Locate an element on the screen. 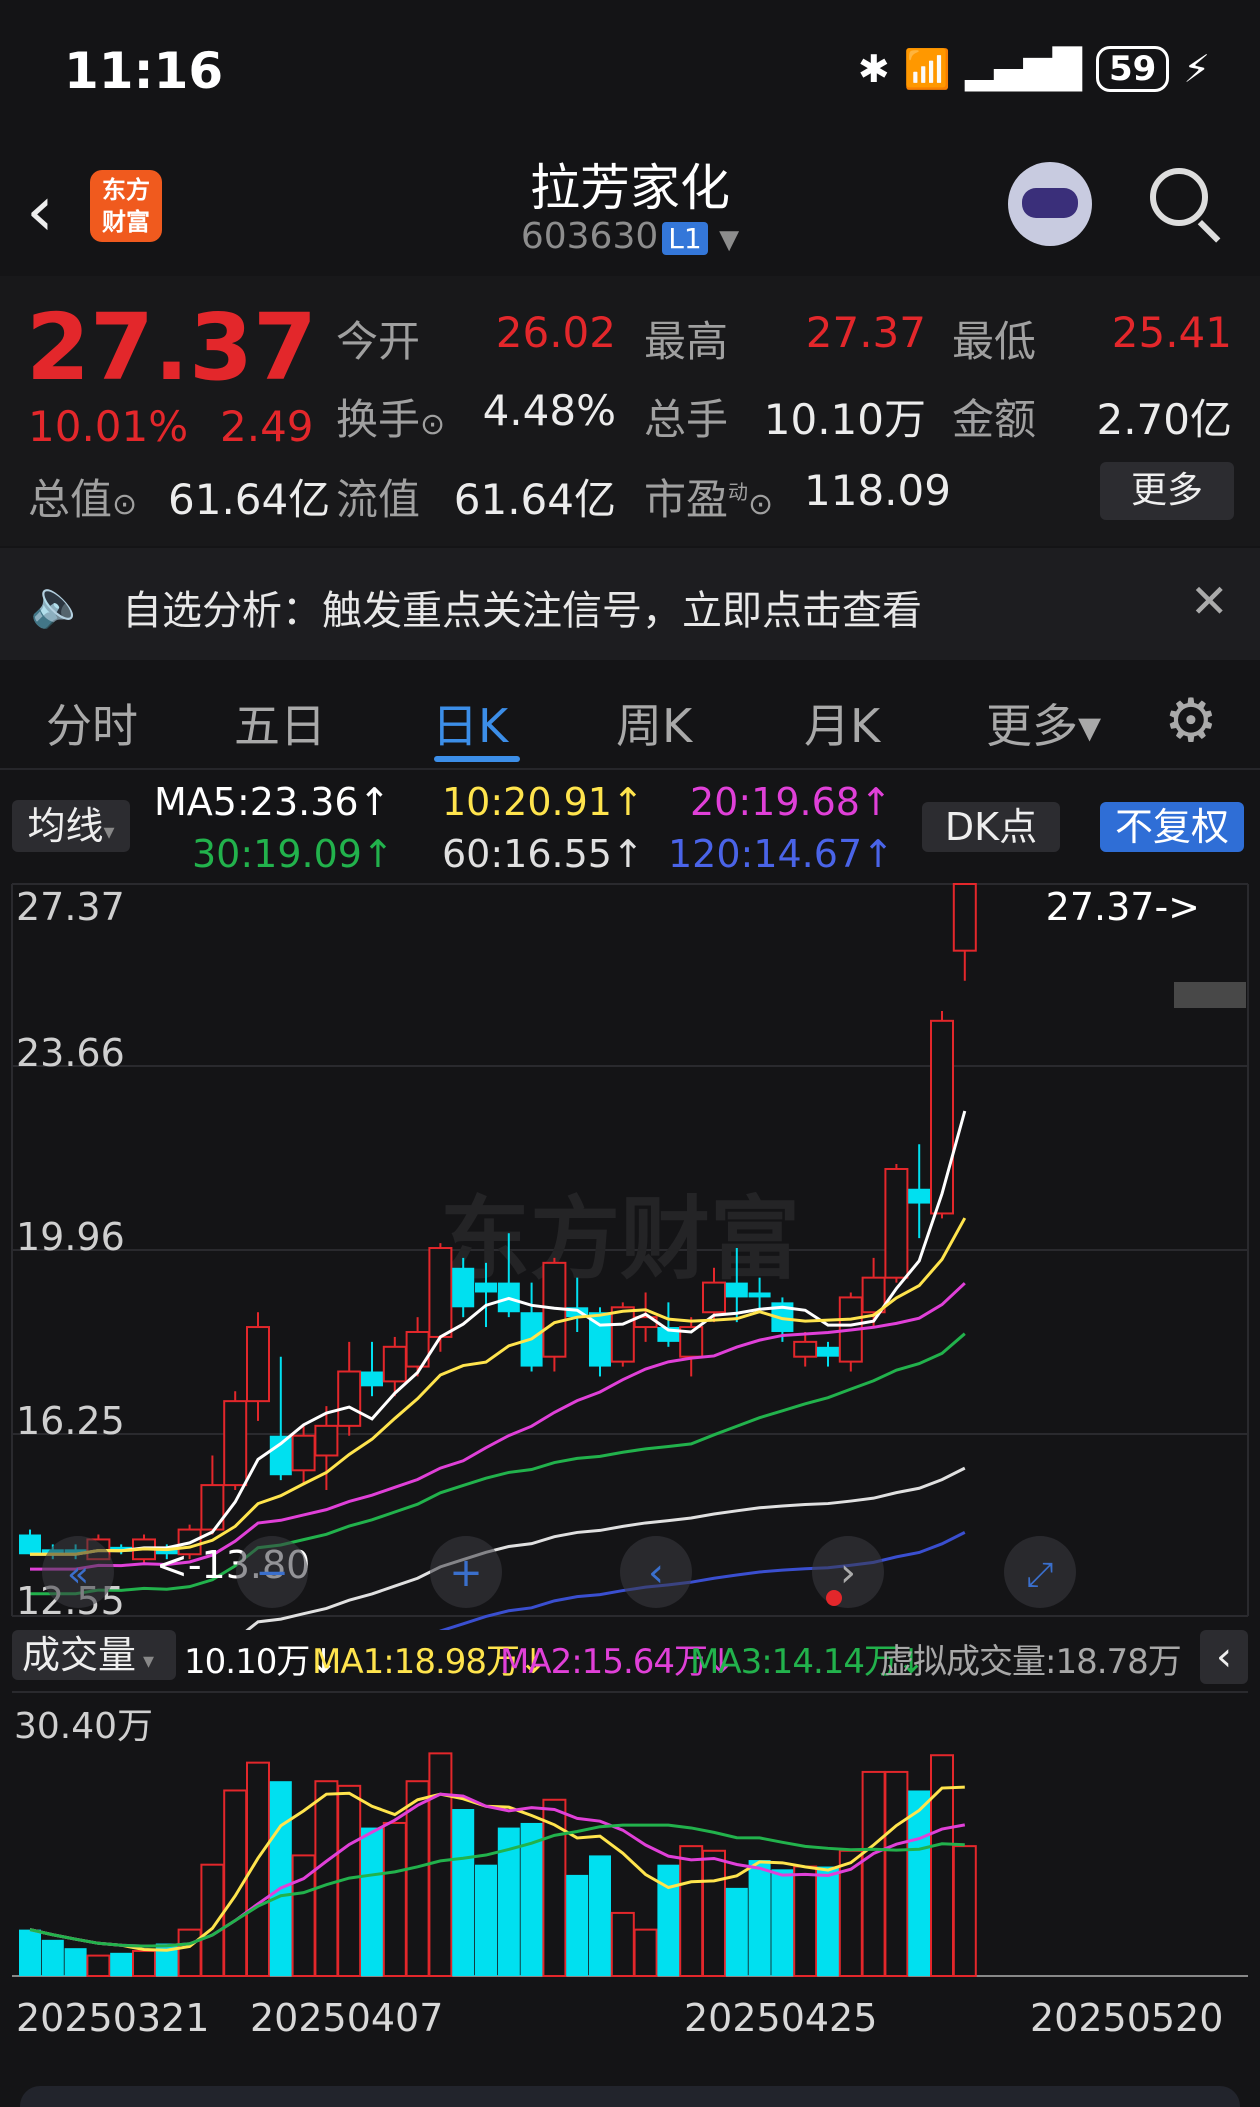 The image size is (1260, 2107). axis-top: 27.37 is located at coordinates (70, 907).